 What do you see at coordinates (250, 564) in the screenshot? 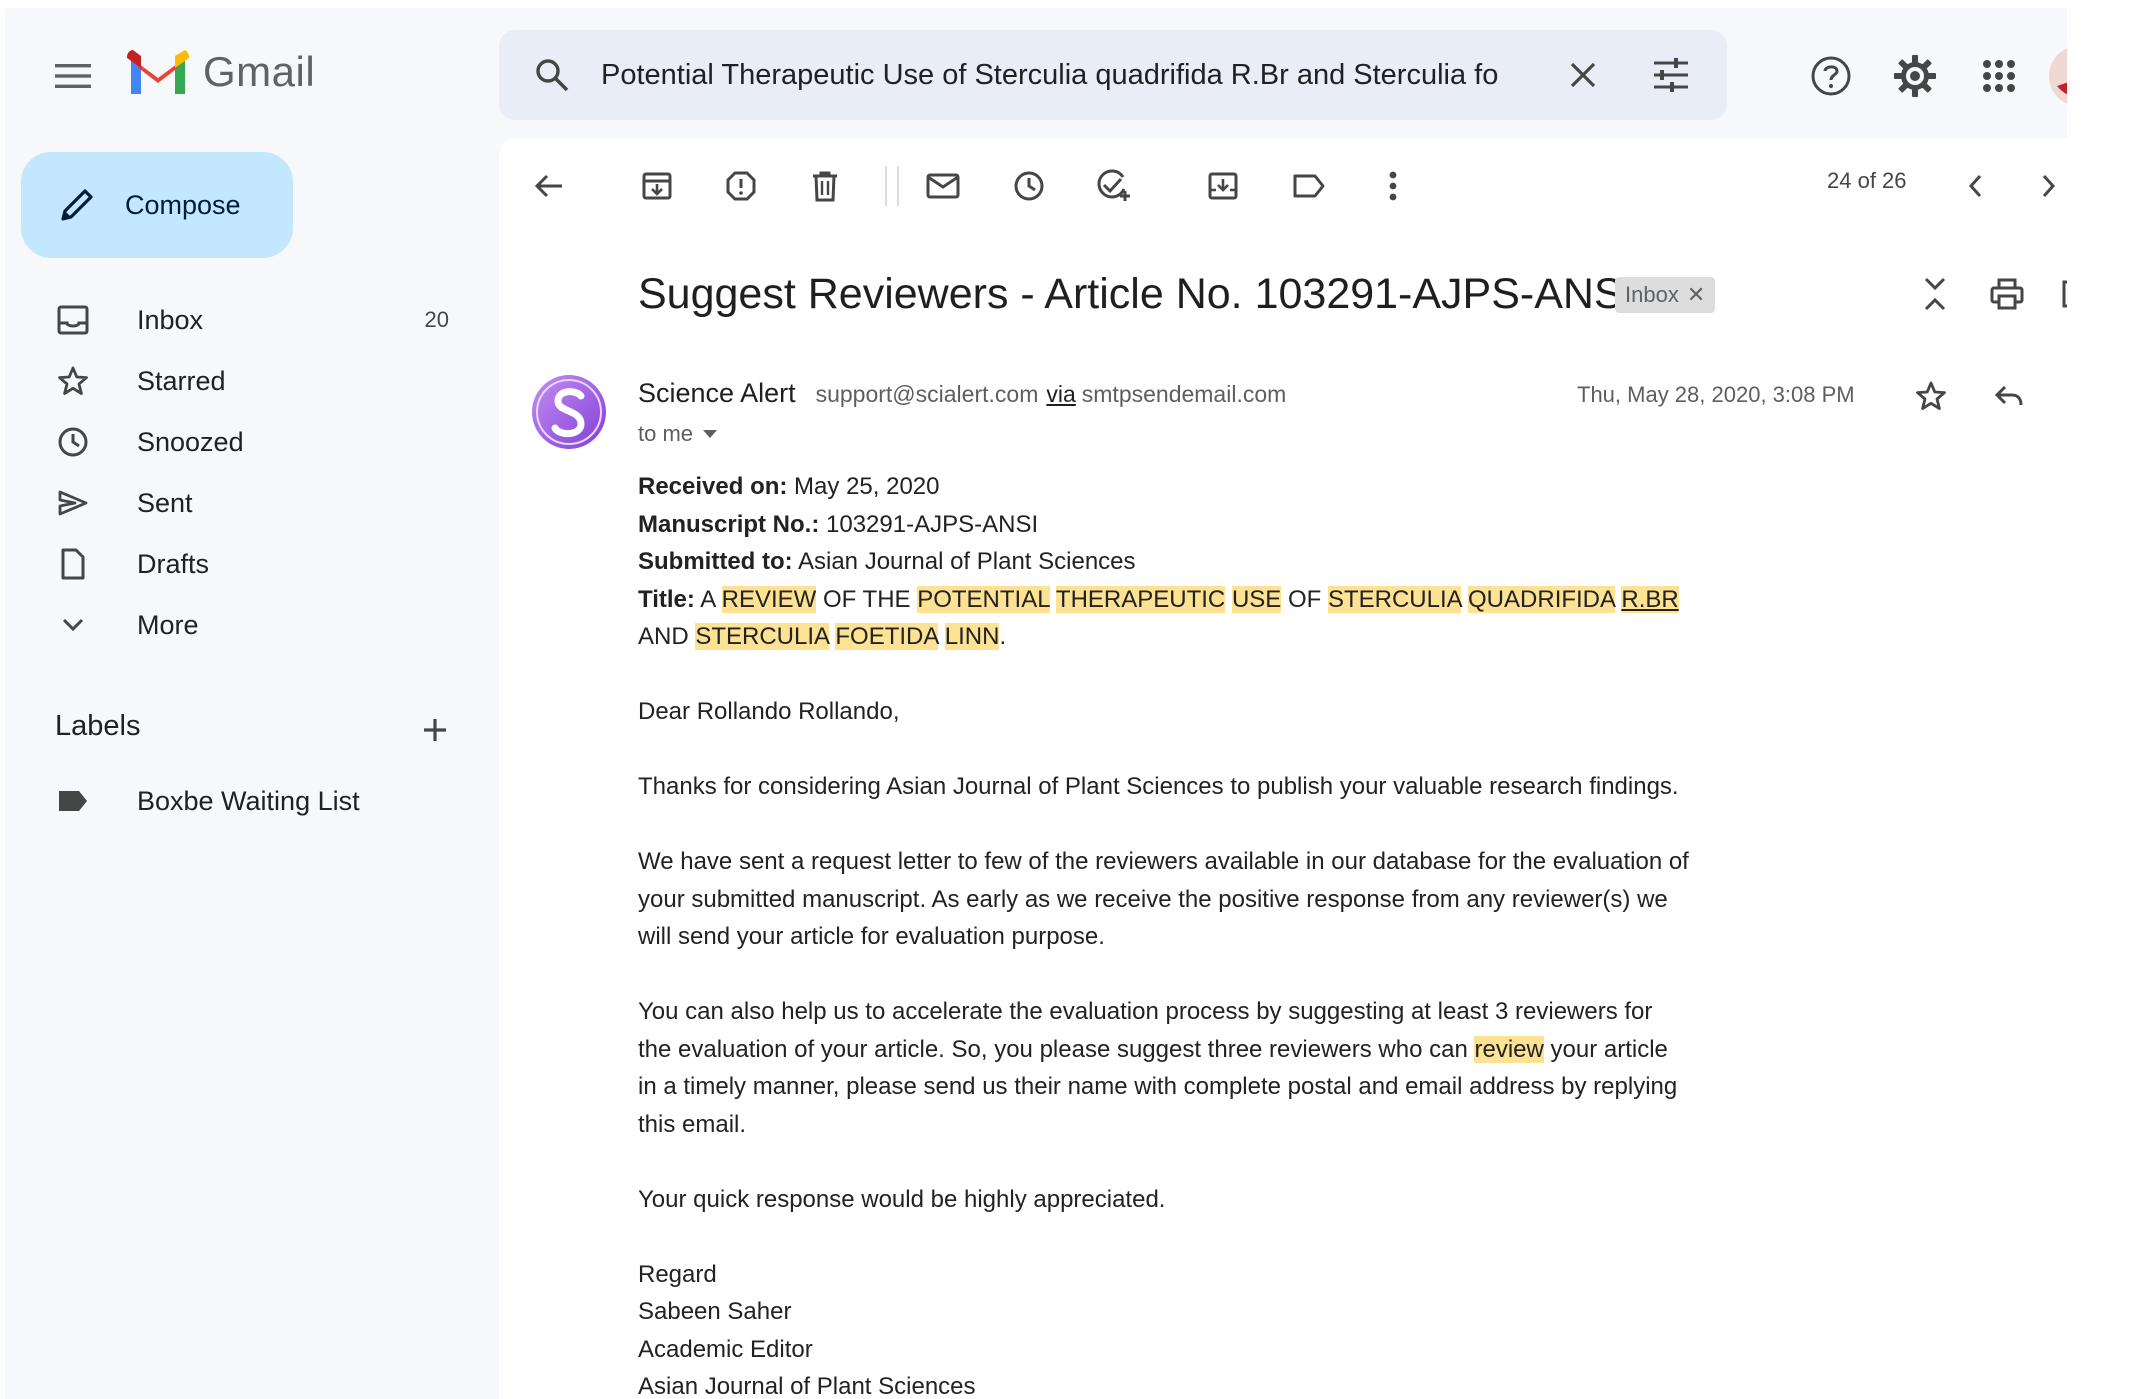
I see `sidebar-item-drafts: Drafts` at bounding box center [250, 564].